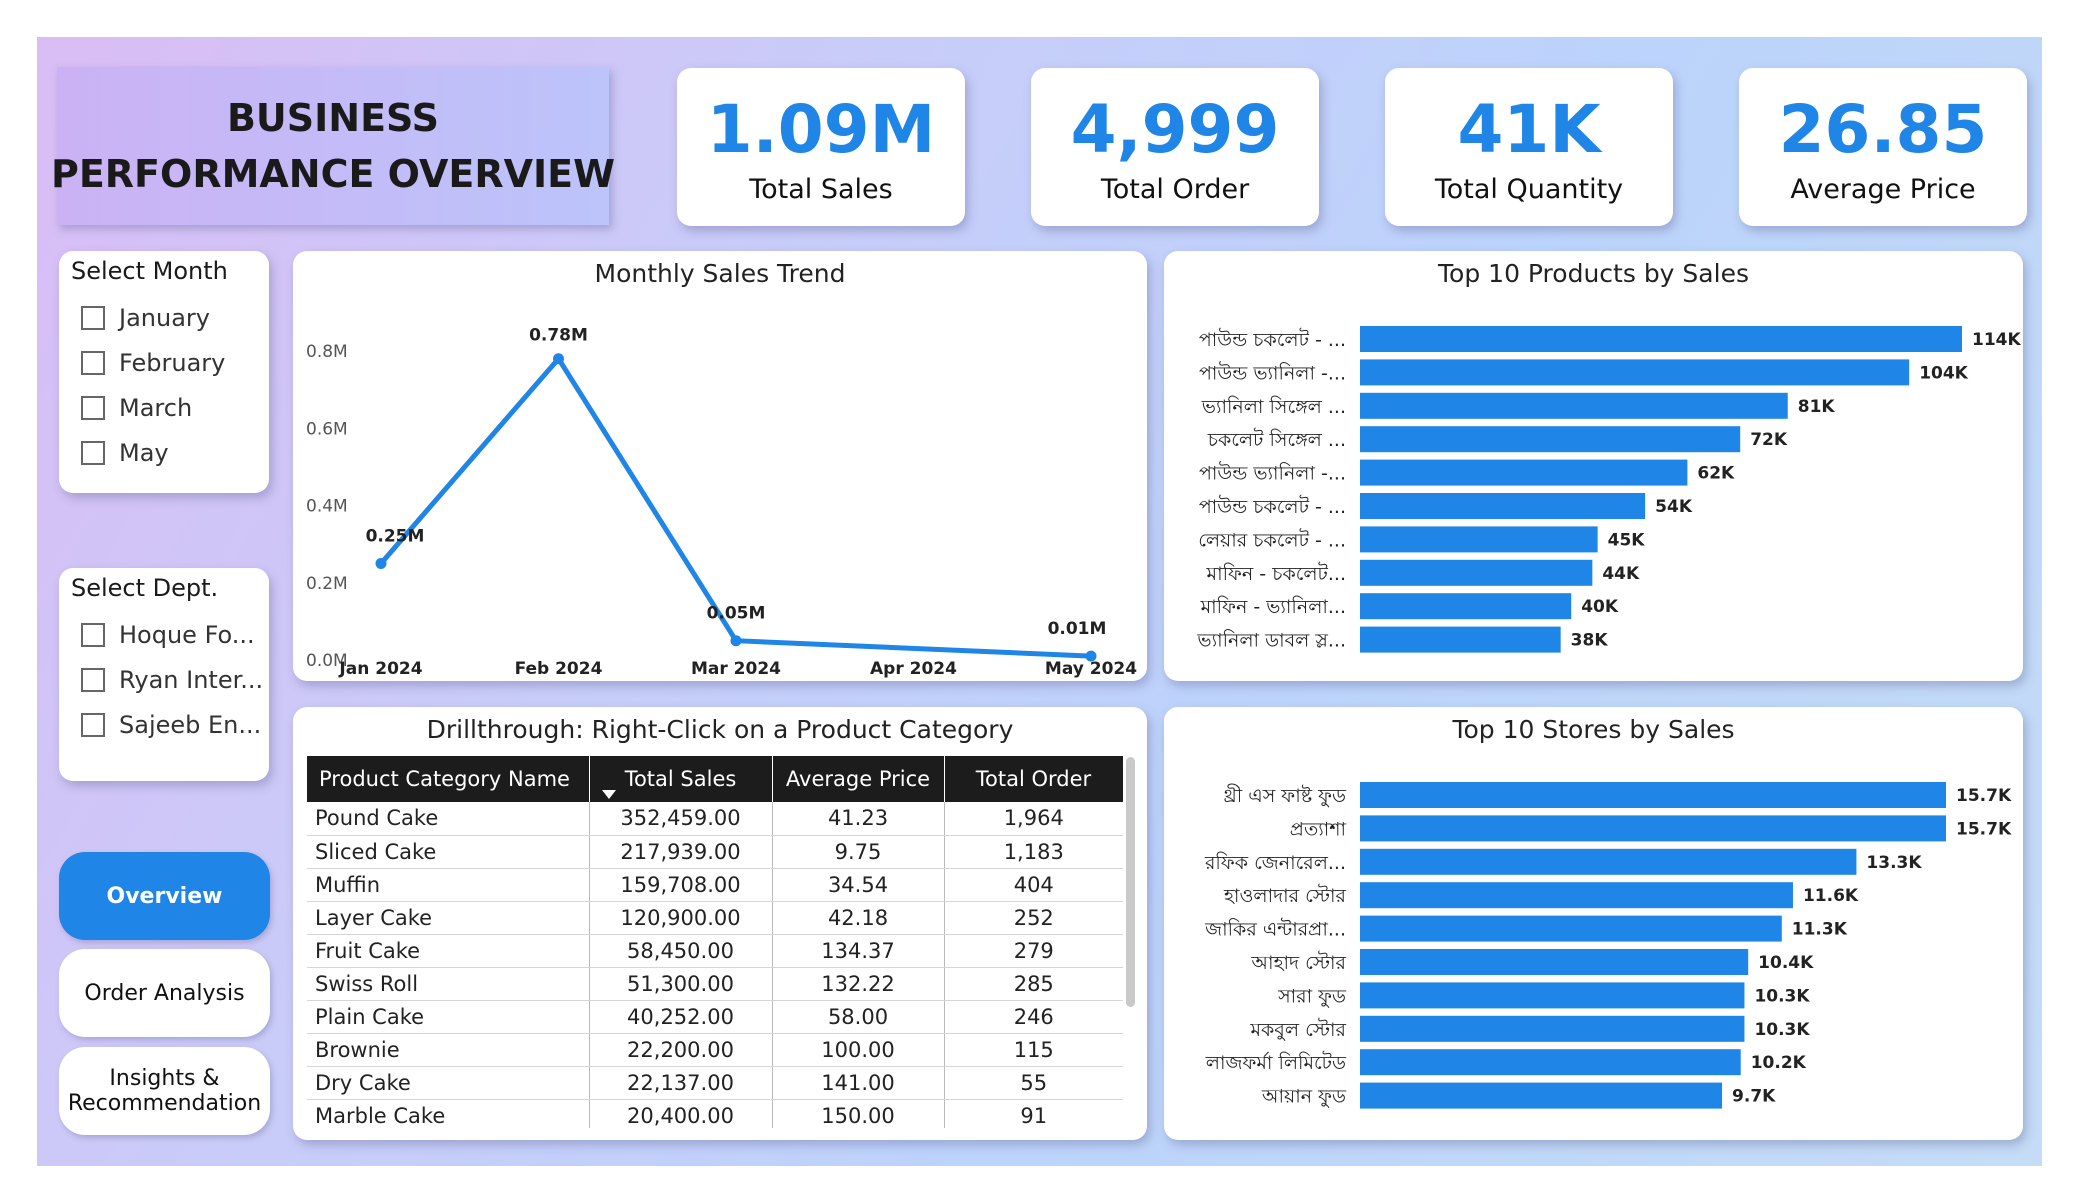 This screenshot has width=2075, height=1200. What do you see at coordinates (1175, 129) in the screenshot?
I see `kpi-value: 4,999` at bounding box center [1175, 129].